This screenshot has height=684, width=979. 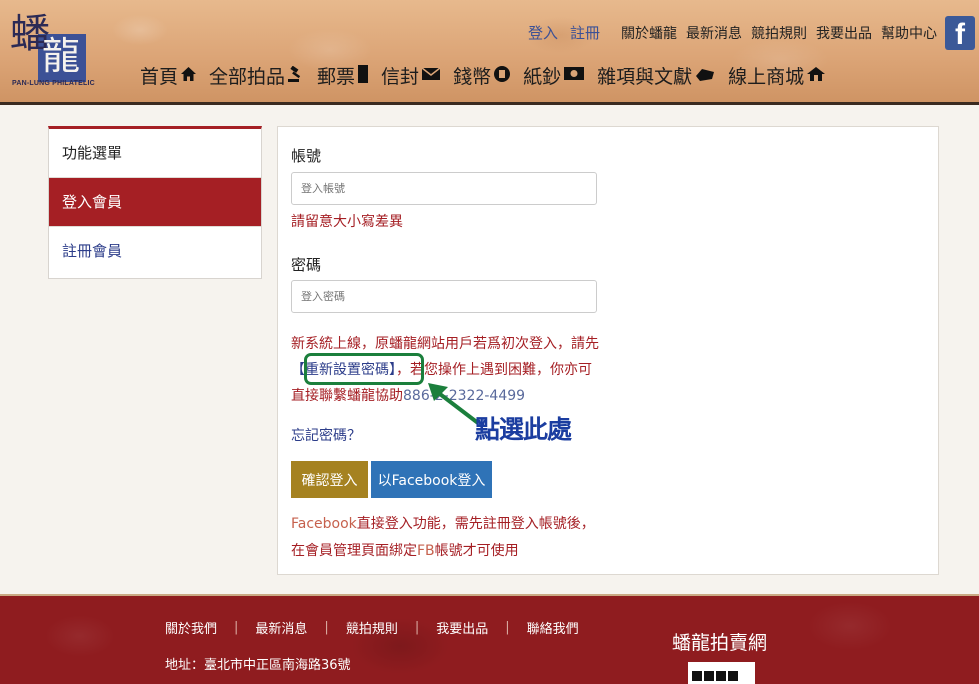 I want to click on top-link-consign: 我要出品, so click(x=844, y=33).